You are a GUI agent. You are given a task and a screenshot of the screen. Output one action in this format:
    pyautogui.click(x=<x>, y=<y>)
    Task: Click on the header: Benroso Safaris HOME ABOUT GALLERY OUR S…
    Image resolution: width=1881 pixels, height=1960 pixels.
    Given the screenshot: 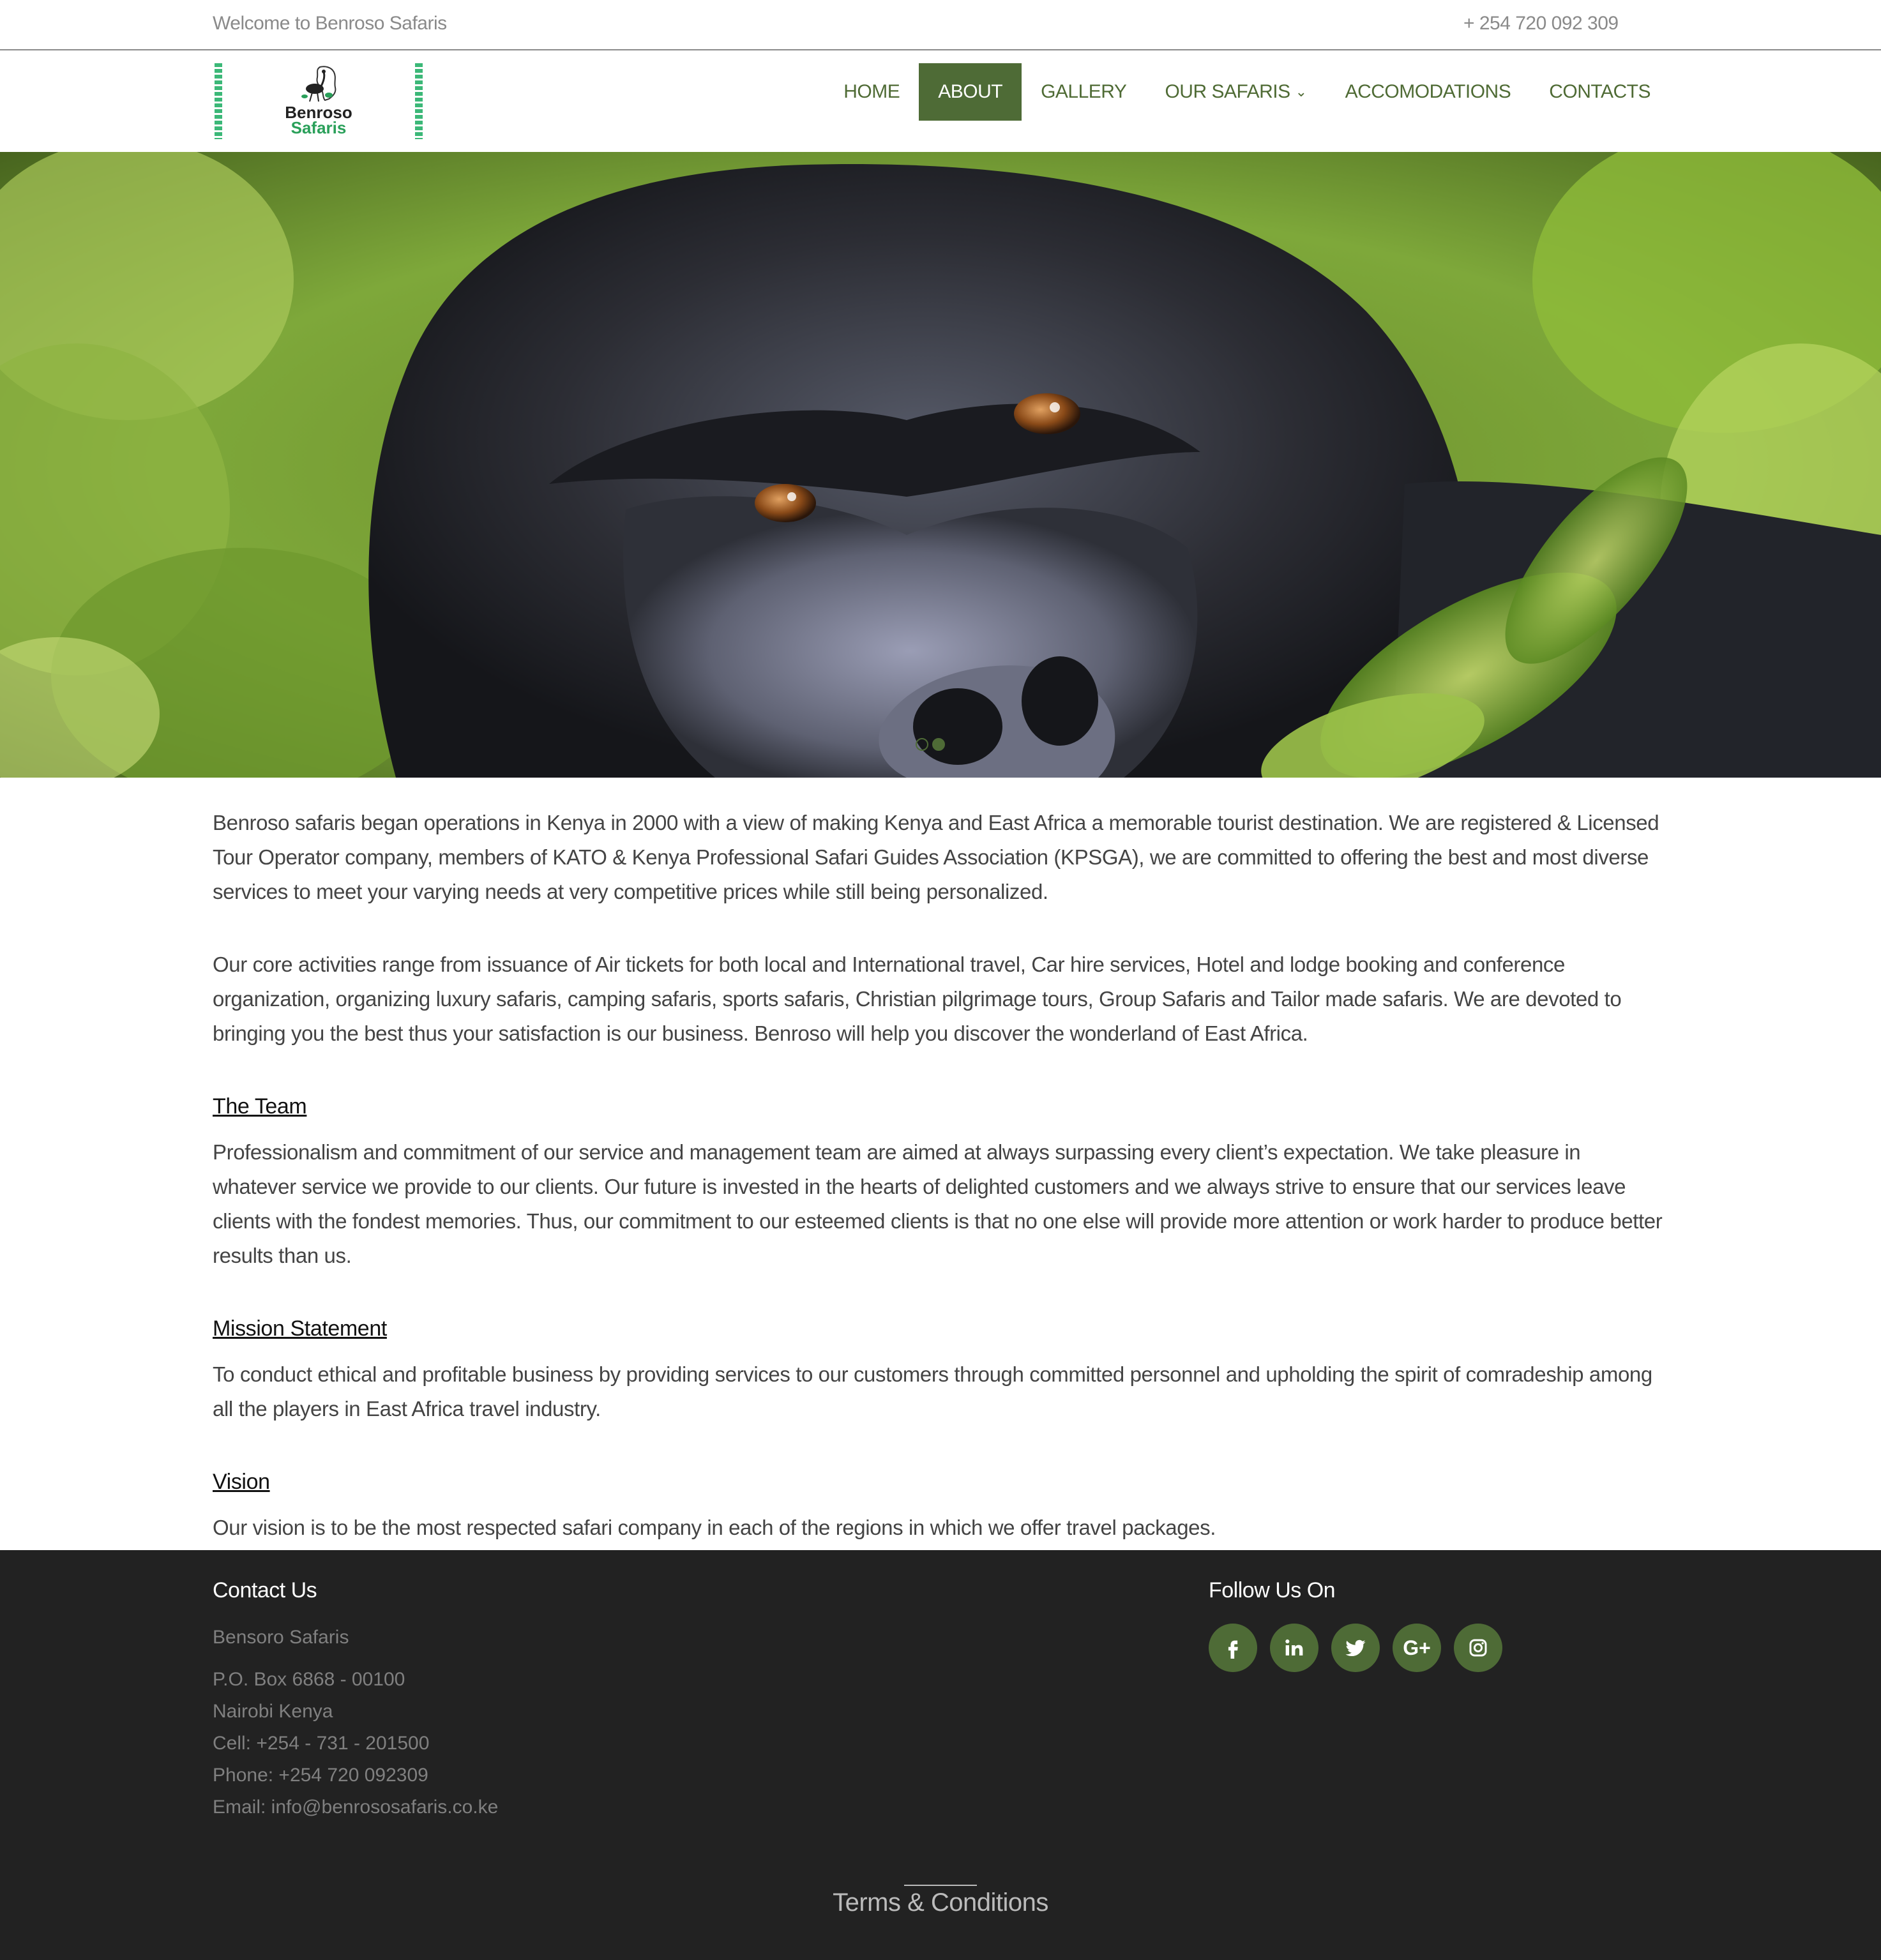 What is the action you would take?
    pyautogui.click(x=940, y=102)
    